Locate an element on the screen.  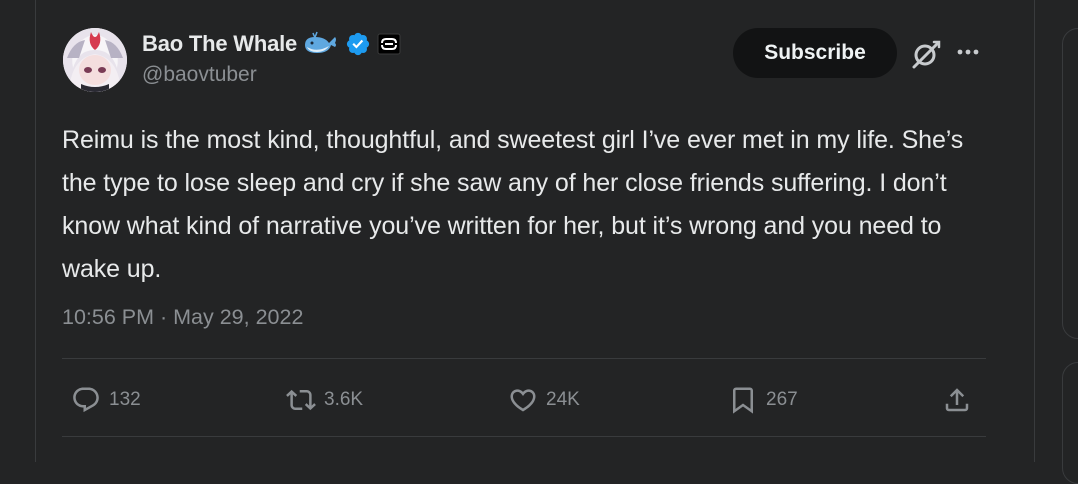
sidebar-card-lower is located at coordinates (1070, 423).